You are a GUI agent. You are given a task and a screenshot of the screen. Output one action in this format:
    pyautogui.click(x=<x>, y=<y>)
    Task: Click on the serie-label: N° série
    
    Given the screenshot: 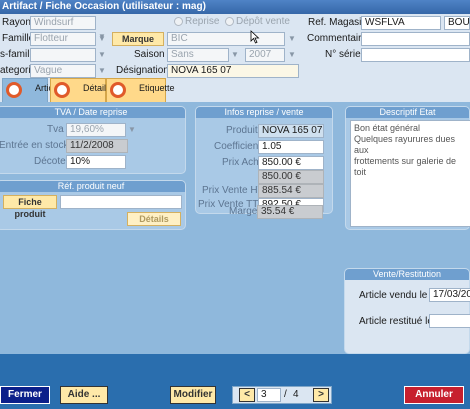 What is the action you would take?
    pyautogui.click(x=343, y=54)
    